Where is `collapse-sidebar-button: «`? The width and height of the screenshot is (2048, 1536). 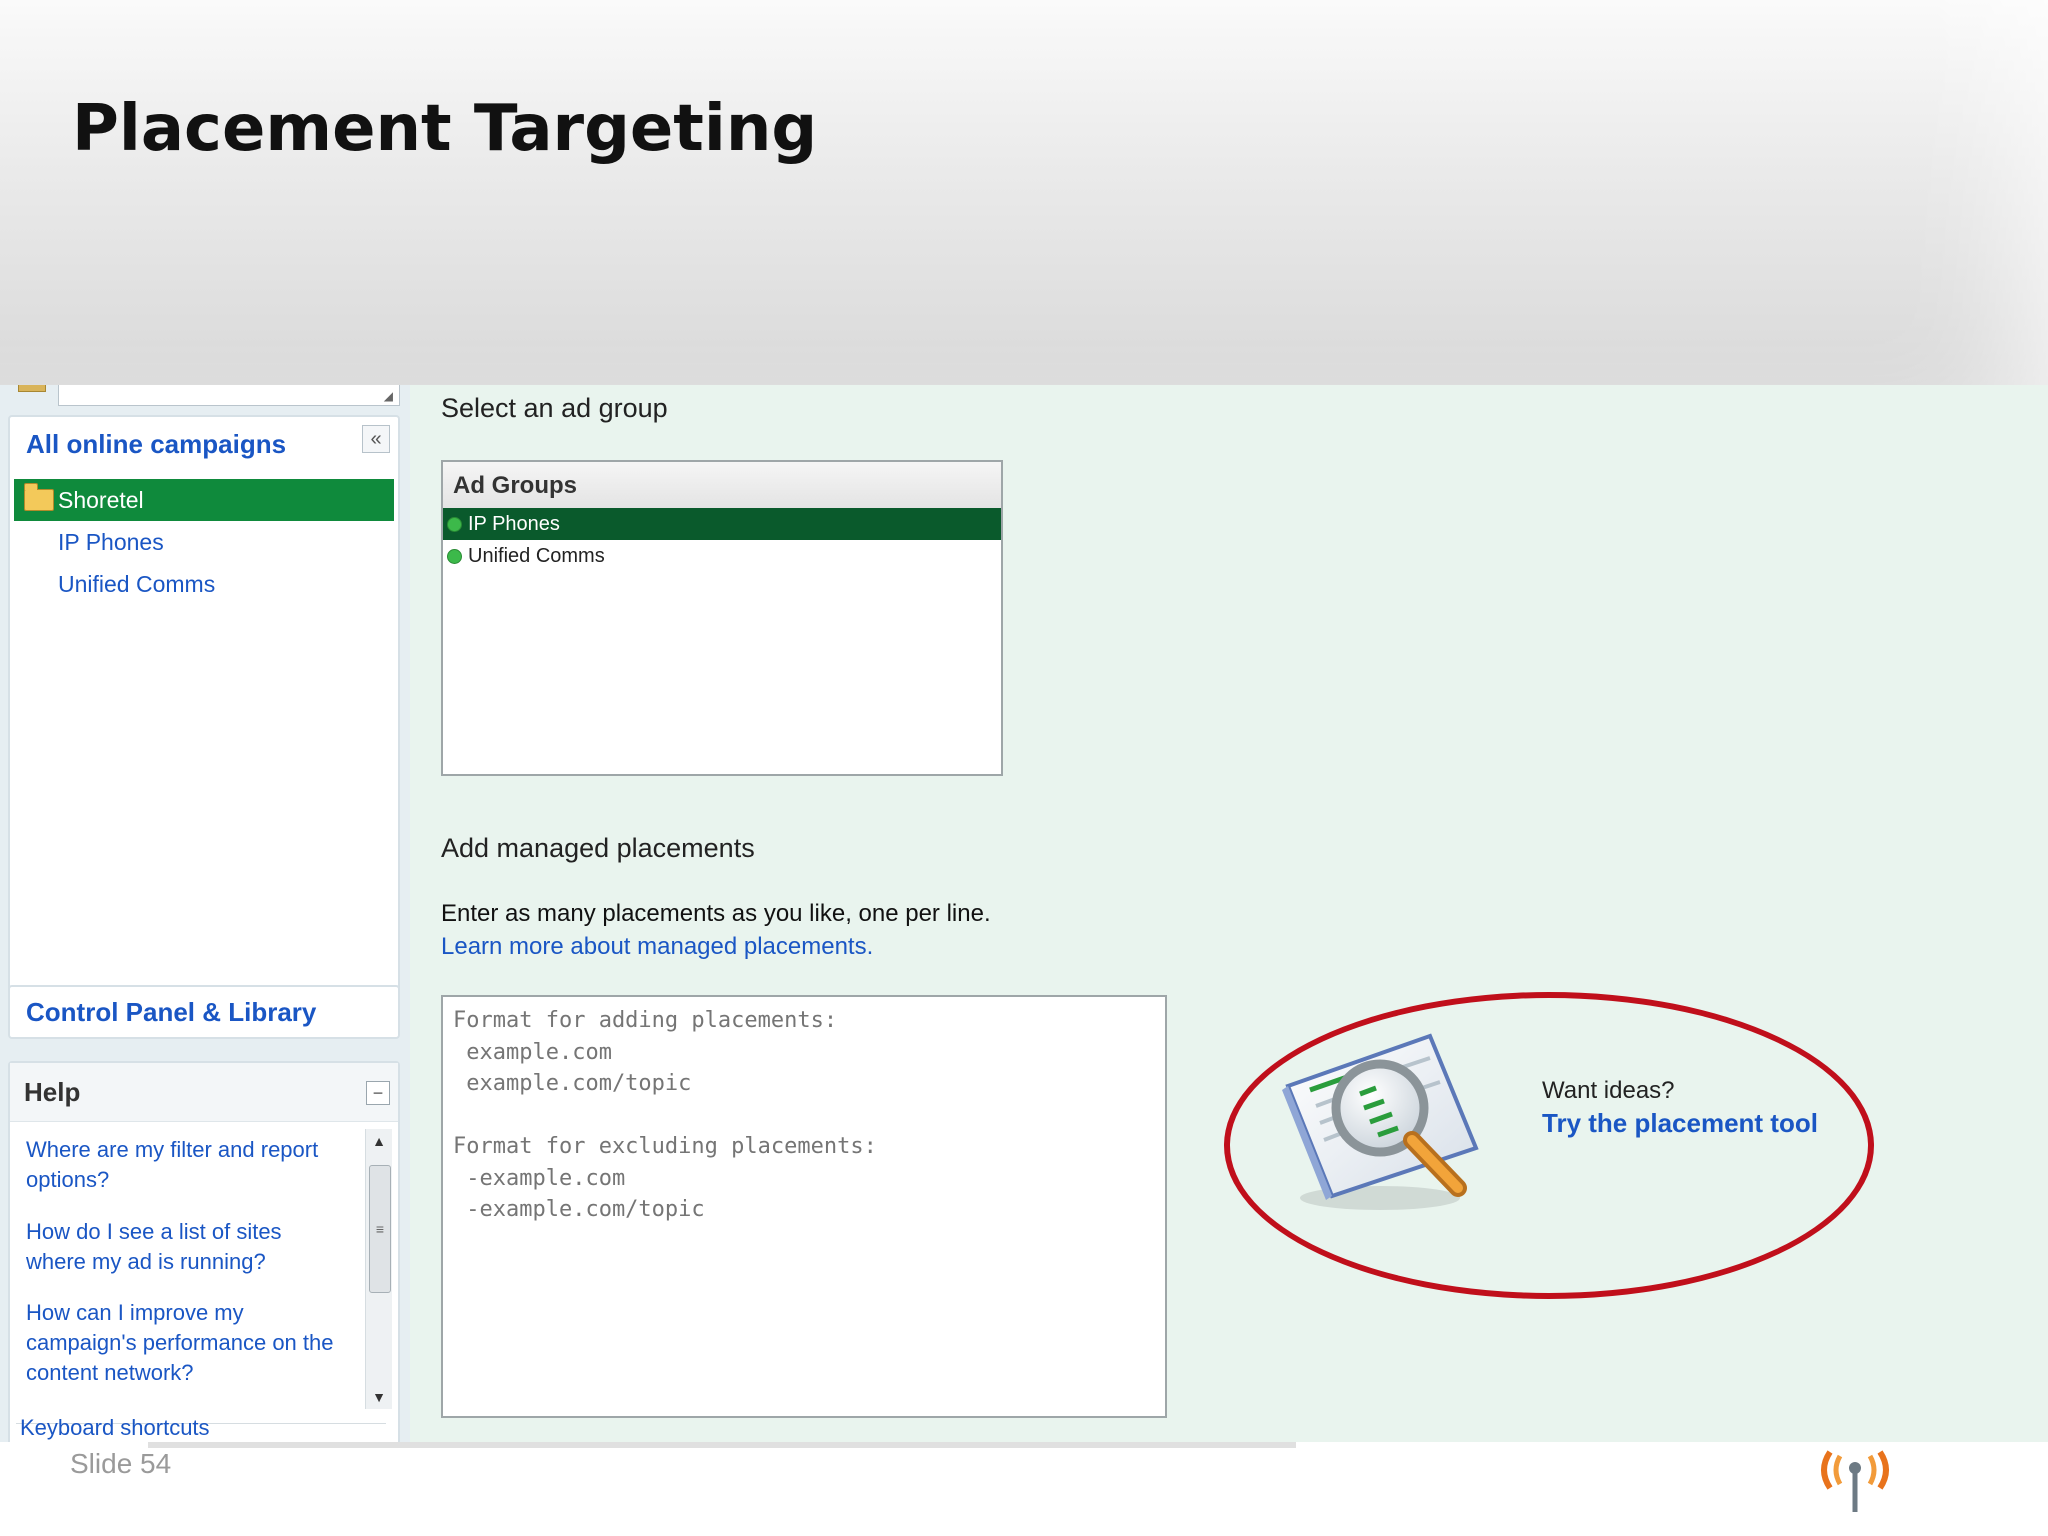 collapse-sidebar-button: « is located at coordinates (376, 439).